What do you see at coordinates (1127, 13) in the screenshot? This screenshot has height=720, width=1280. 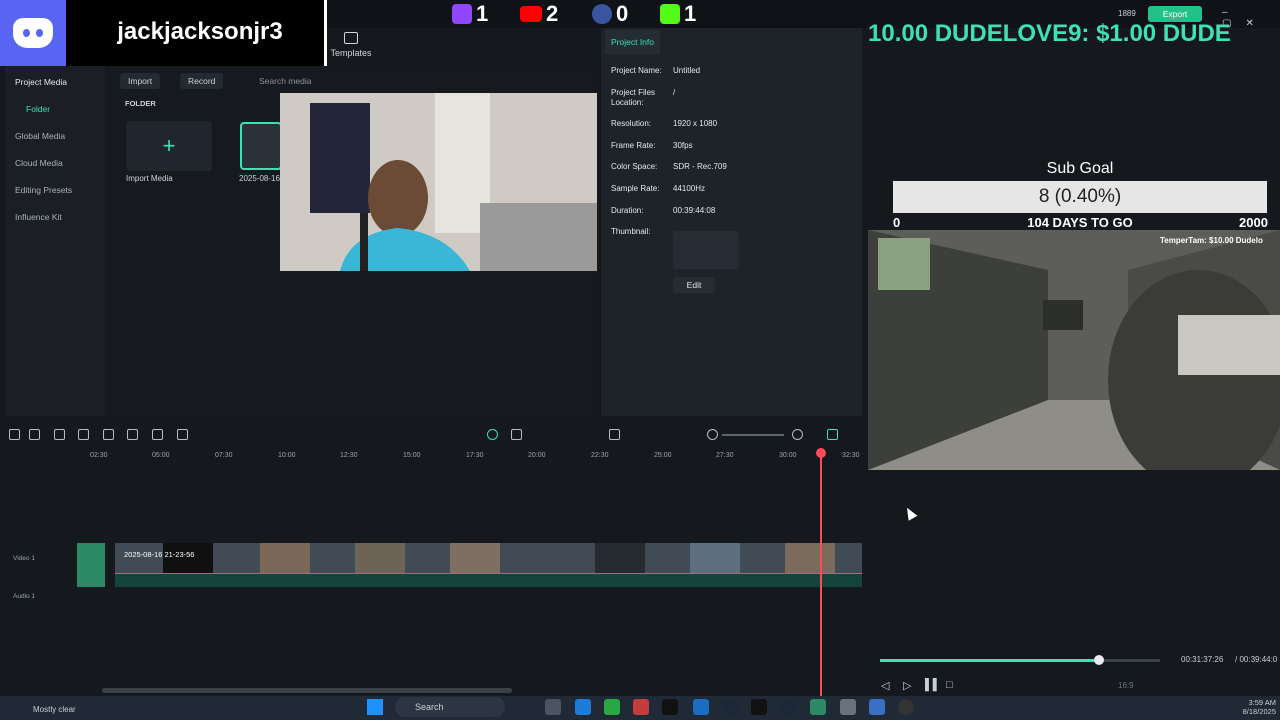 I see `coin-count: 1889` at bounding box center [1127, 13].